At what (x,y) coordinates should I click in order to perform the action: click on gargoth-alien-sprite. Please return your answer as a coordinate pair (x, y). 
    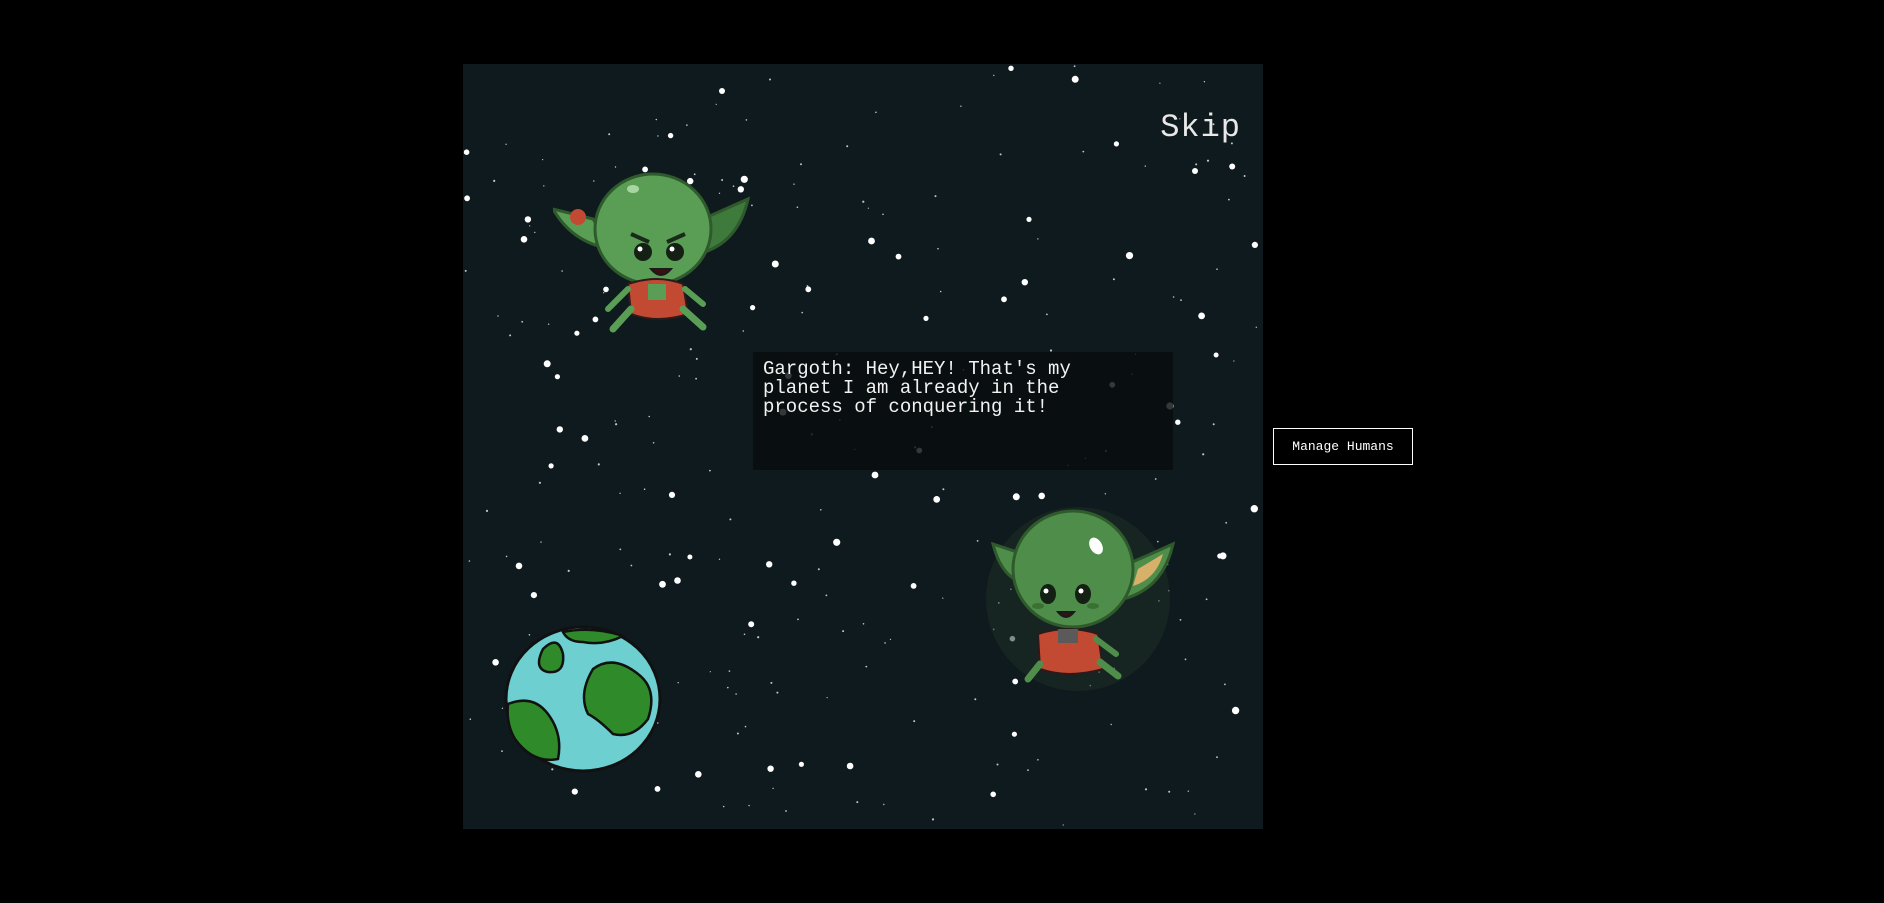
    Looking at the image, I should click on (652, 252).